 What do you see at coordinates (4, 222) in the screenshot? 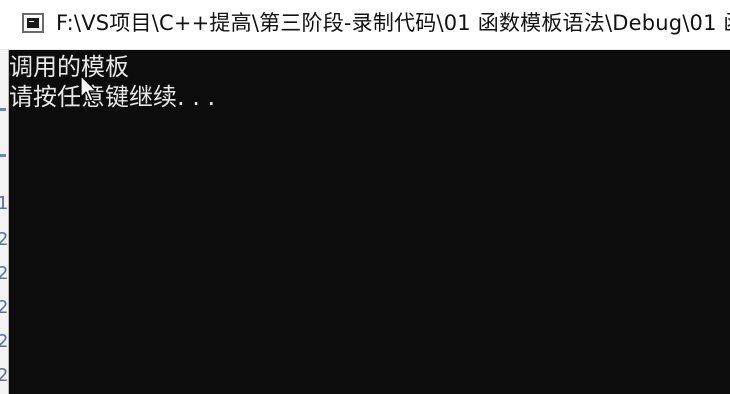
I see `background-window-edge: 1 2 2 2 2 2` at bounding box center [4, 222].